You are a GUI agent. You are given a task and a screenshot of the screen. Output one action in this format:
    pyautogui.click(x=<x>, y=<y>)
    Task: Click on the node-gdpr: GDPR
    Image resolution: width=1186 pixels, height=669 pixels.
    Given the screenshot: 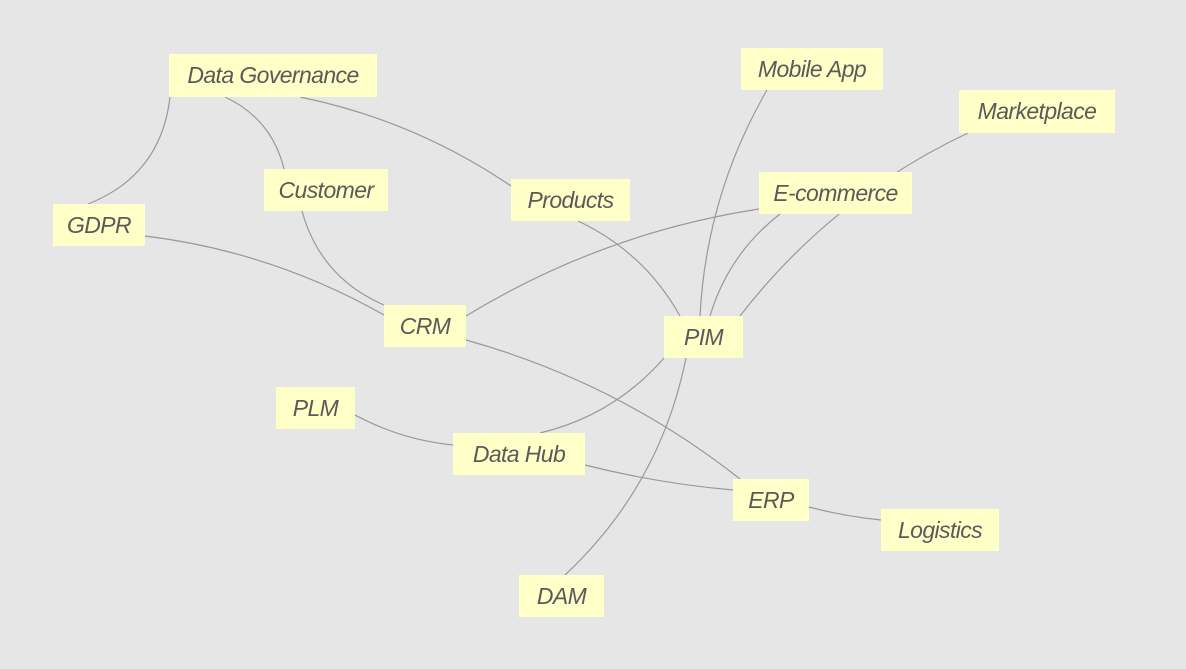 What is the action you would take?
    pyautogui.click(x=99, y=225)
    